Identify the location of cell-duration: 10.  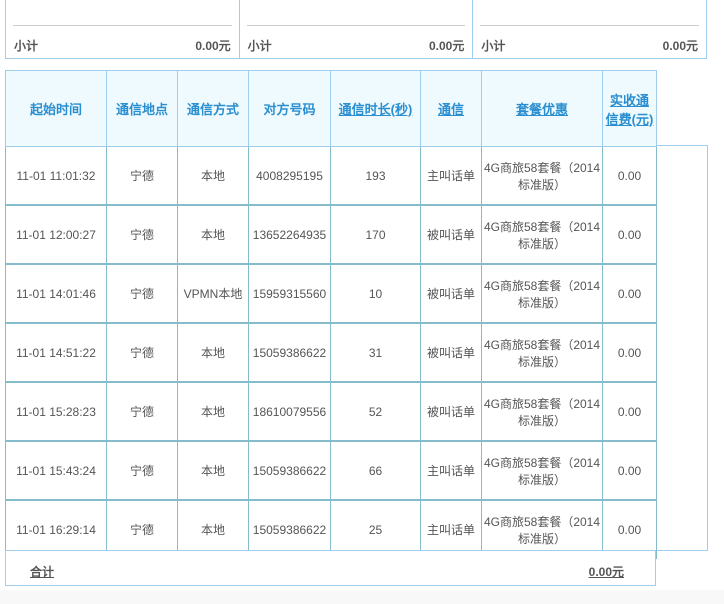
(375, 293).